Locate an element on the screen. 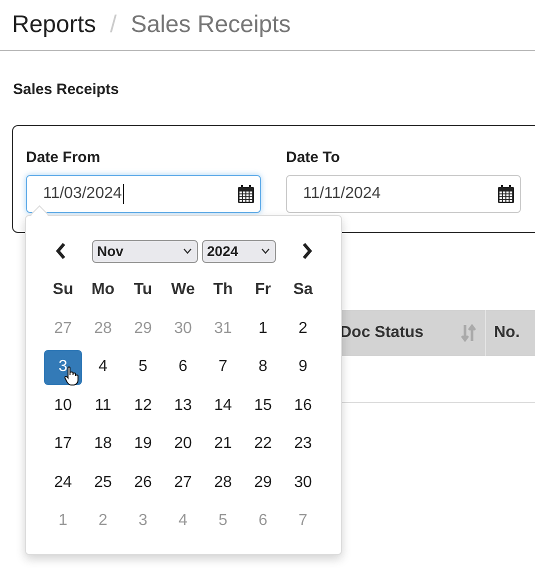 Image resolution: width=535 pixels, height=581 pixels. field-label: Date To is located at coordinates (313, 157).